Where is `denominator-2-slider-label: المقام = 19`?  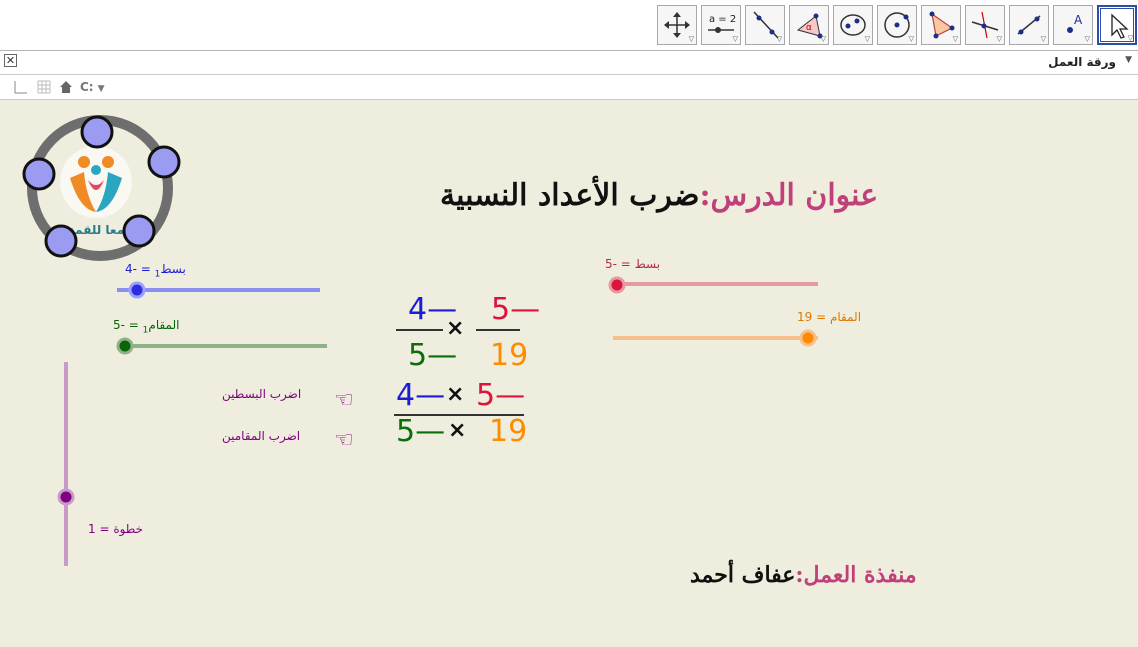 denominator-2-slider-label: المقام = 19 is located at coordinates (829, 317).